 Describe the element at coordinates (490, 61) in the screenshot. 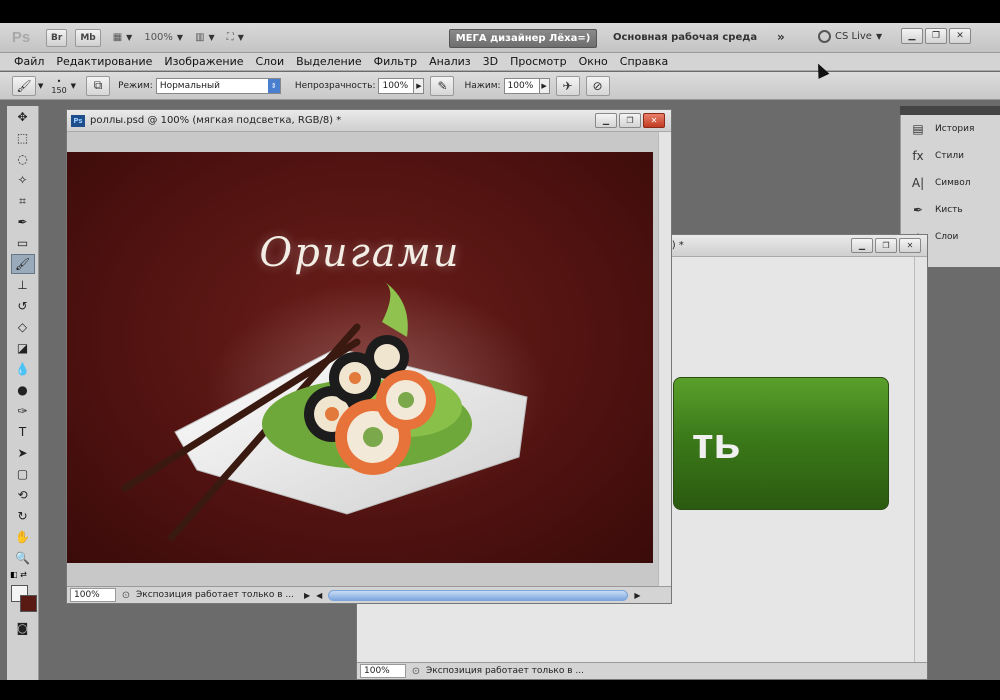

I see `menu-3d: 3D` at that location.